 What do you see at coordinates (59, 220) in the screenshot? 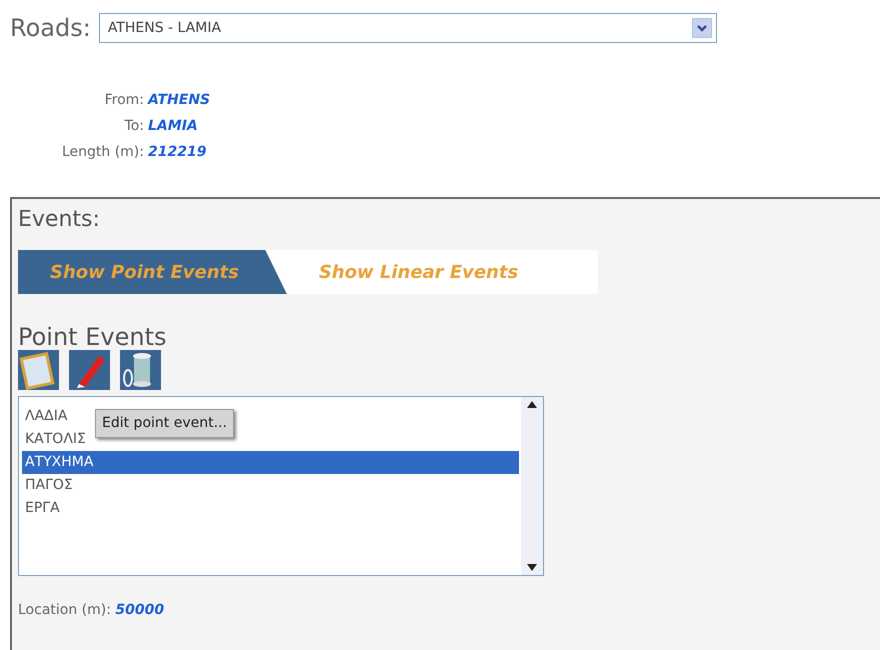
I see `panel-title: Events:` at bounding box center [59, 220].